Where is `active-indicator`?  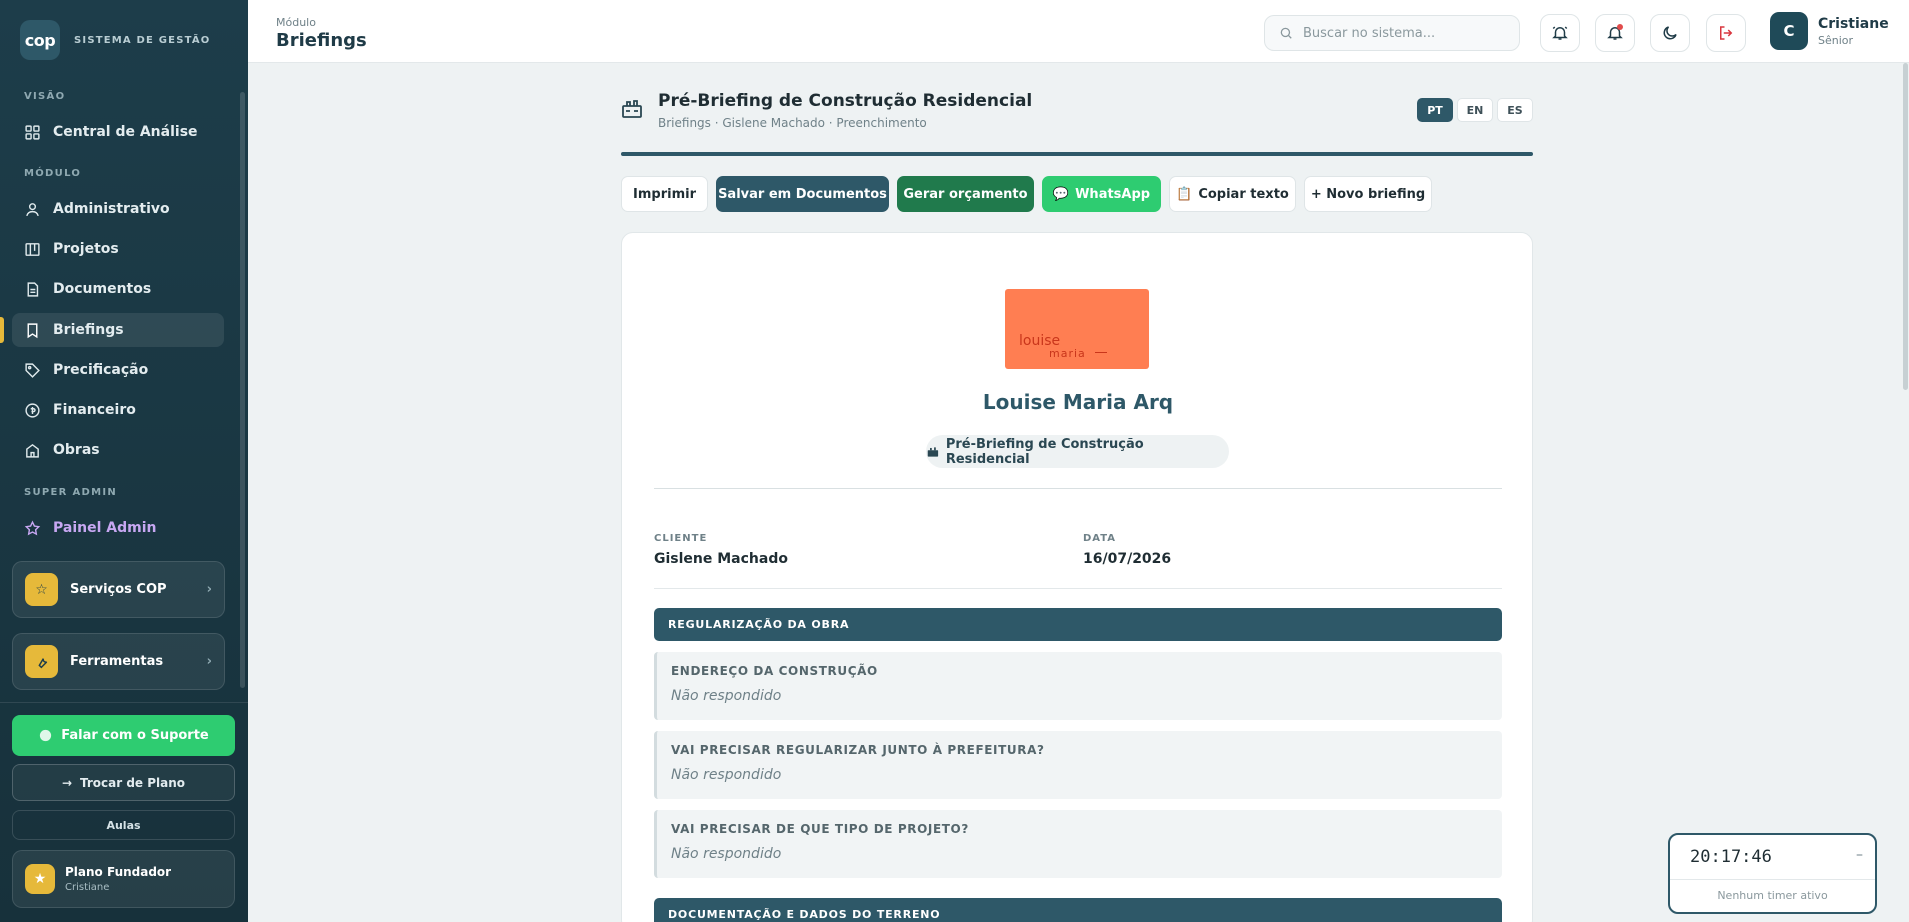
active-indicator is located at coordinates (2, 330).